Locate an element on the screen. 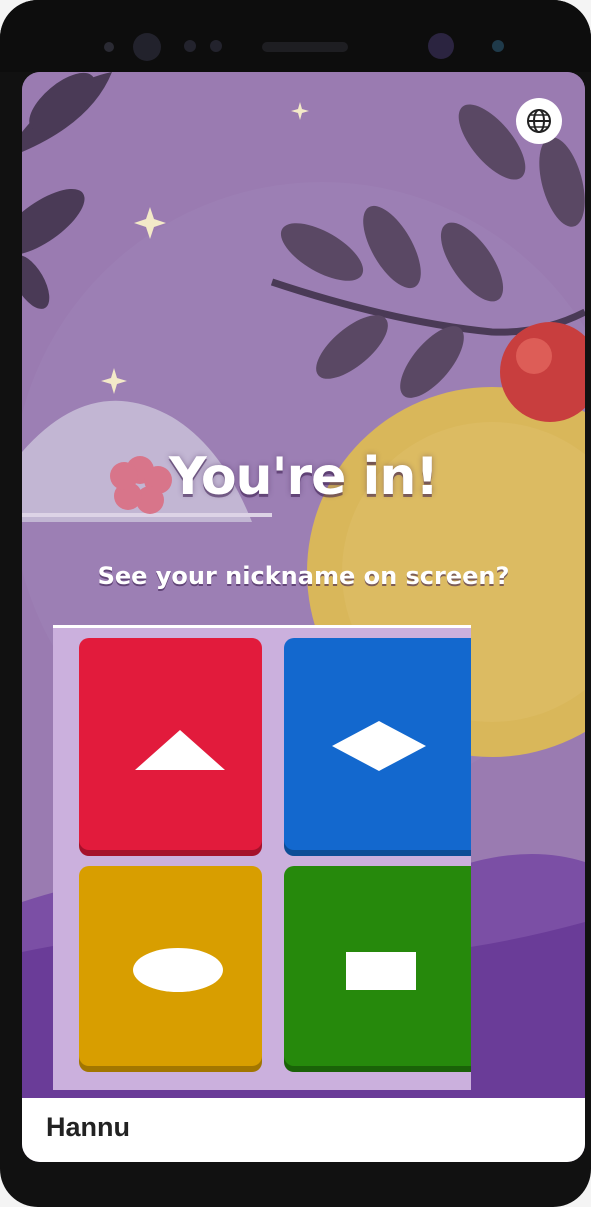  player-footer: Hannu is located at coordinates (303, 1130).